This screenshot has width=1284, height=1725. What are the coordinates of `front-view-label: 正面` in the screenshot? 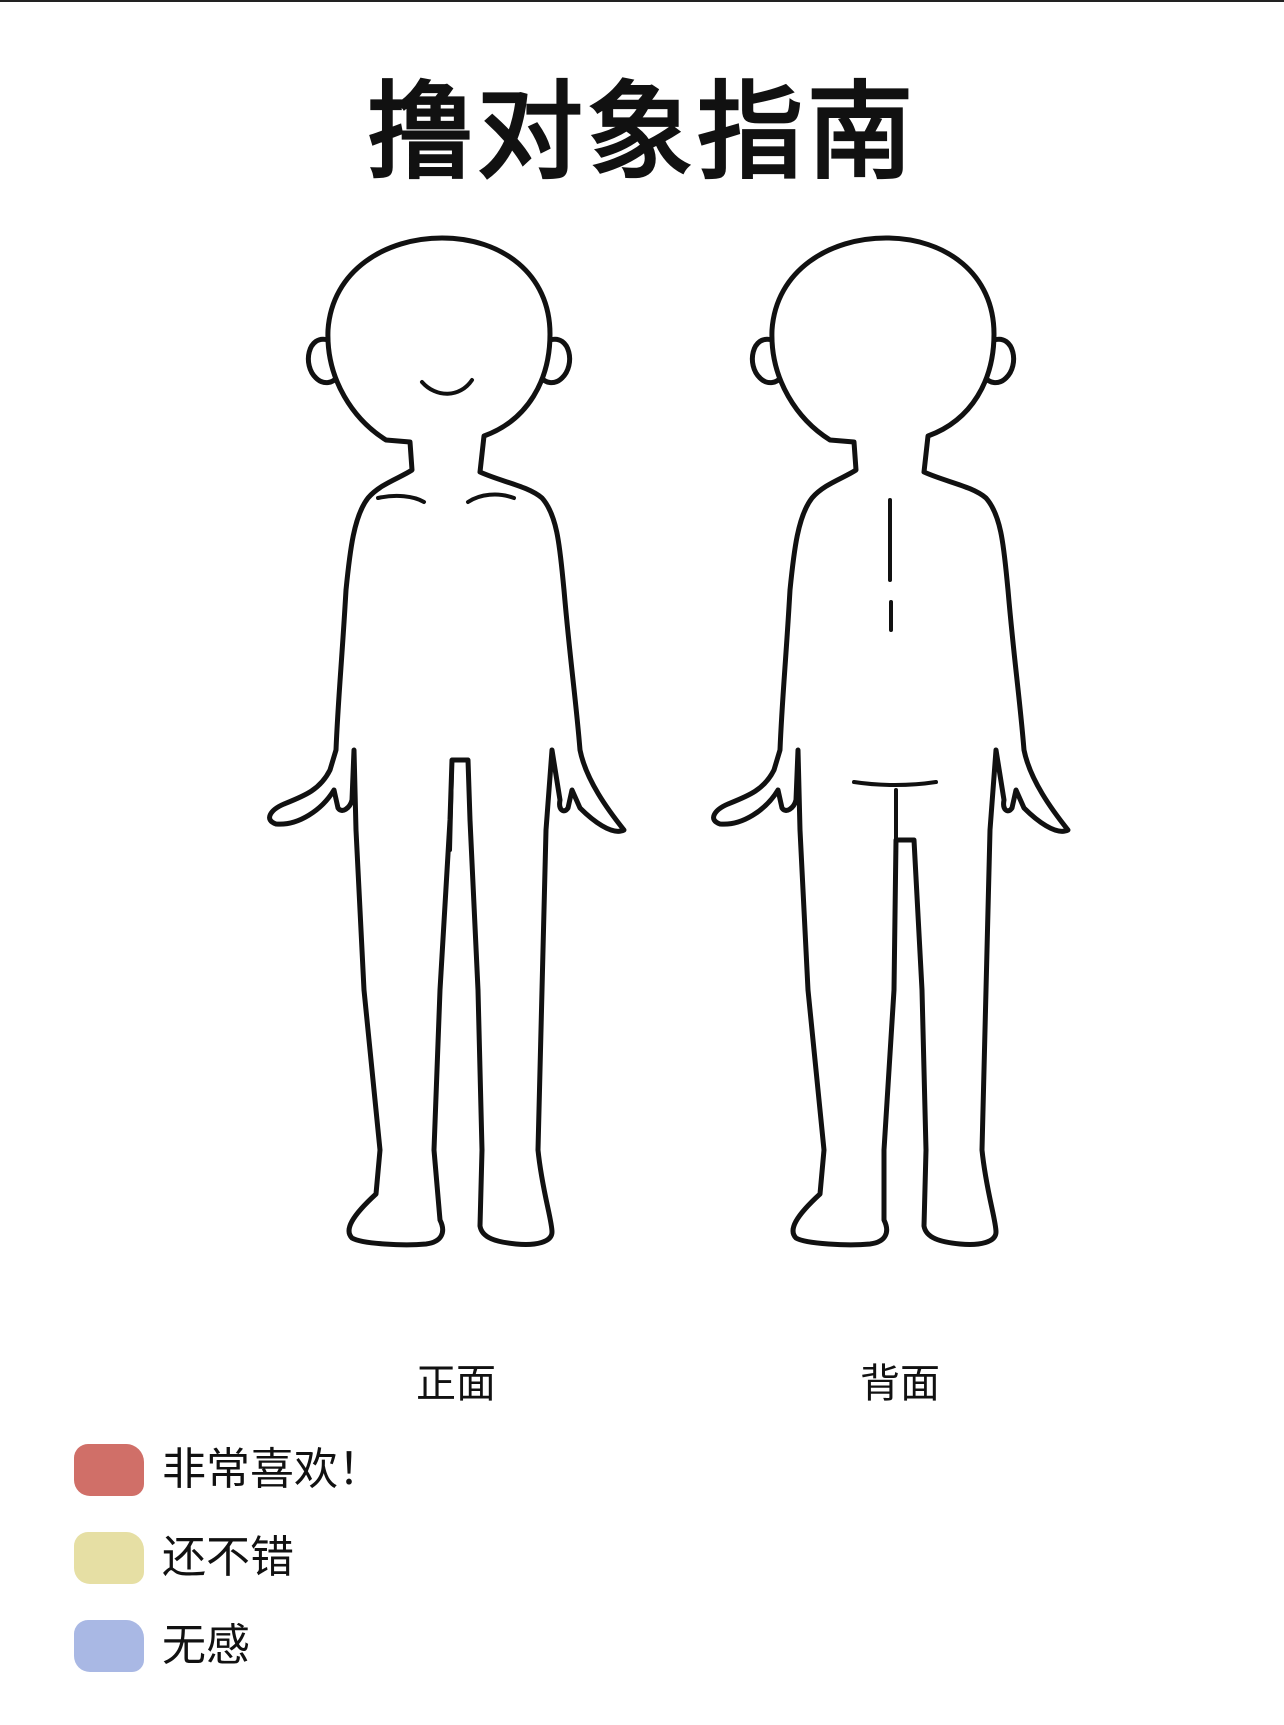 It's located at (456, 1384).